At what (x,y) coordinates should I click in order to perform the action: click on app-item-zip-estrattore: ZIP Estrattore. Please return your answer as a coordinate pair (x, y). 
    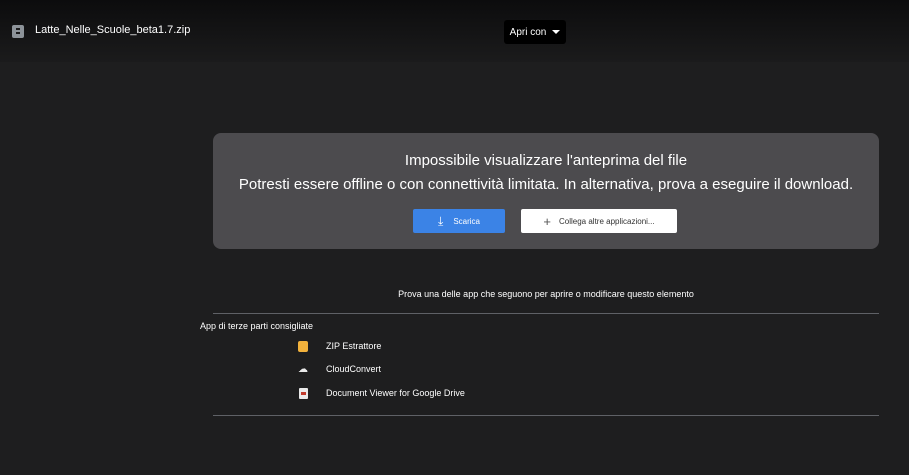
    Looking at the image, I should click on (339, 346).